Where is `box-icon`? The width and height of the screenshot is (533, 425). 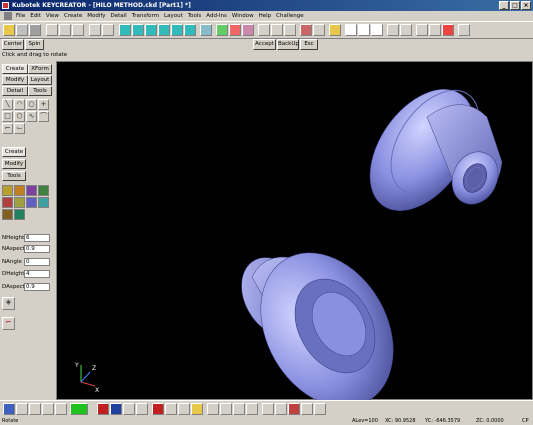
box-icon is located at coordinates (7, 190).